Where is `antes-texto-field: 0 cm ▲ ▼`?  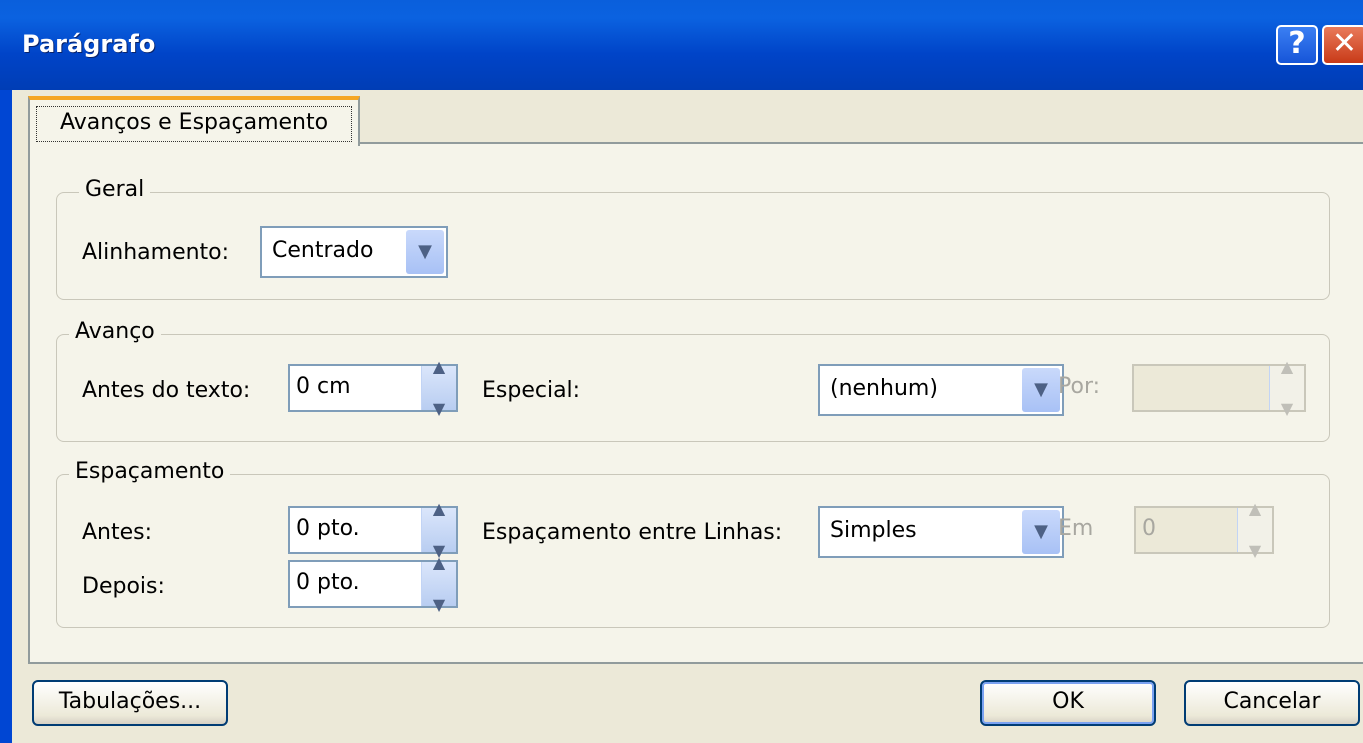
antes-texto-field: 0 cm ▲ ▼ is located at coordinates (373, 387).